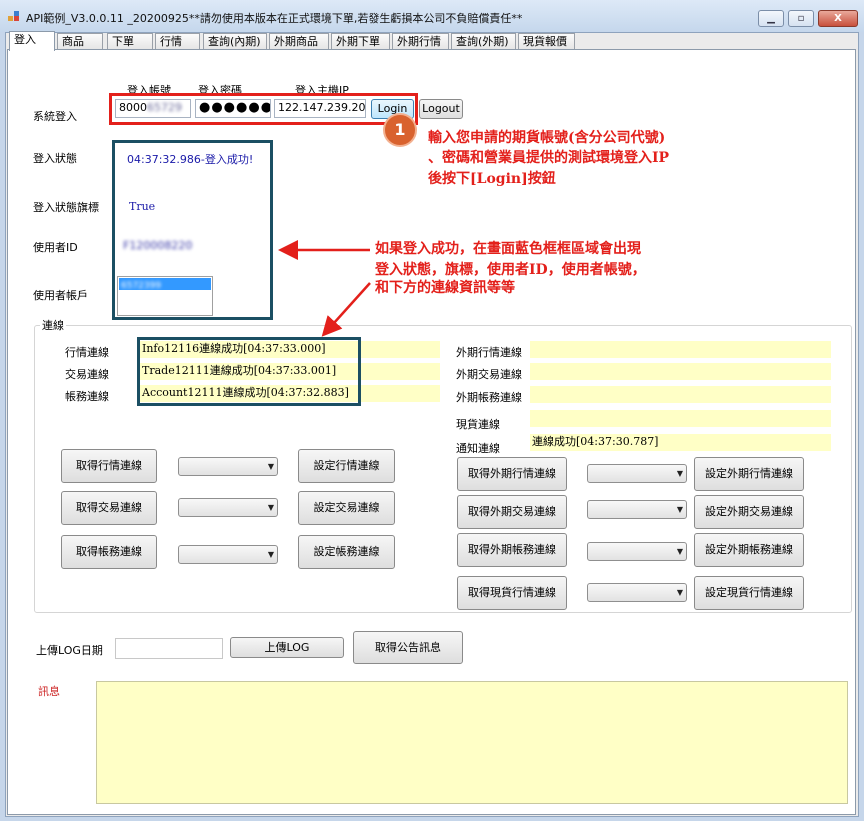 The width and height of the screenshot is (864, 821). I want to click on annotation-arrows, so click(324, 288).